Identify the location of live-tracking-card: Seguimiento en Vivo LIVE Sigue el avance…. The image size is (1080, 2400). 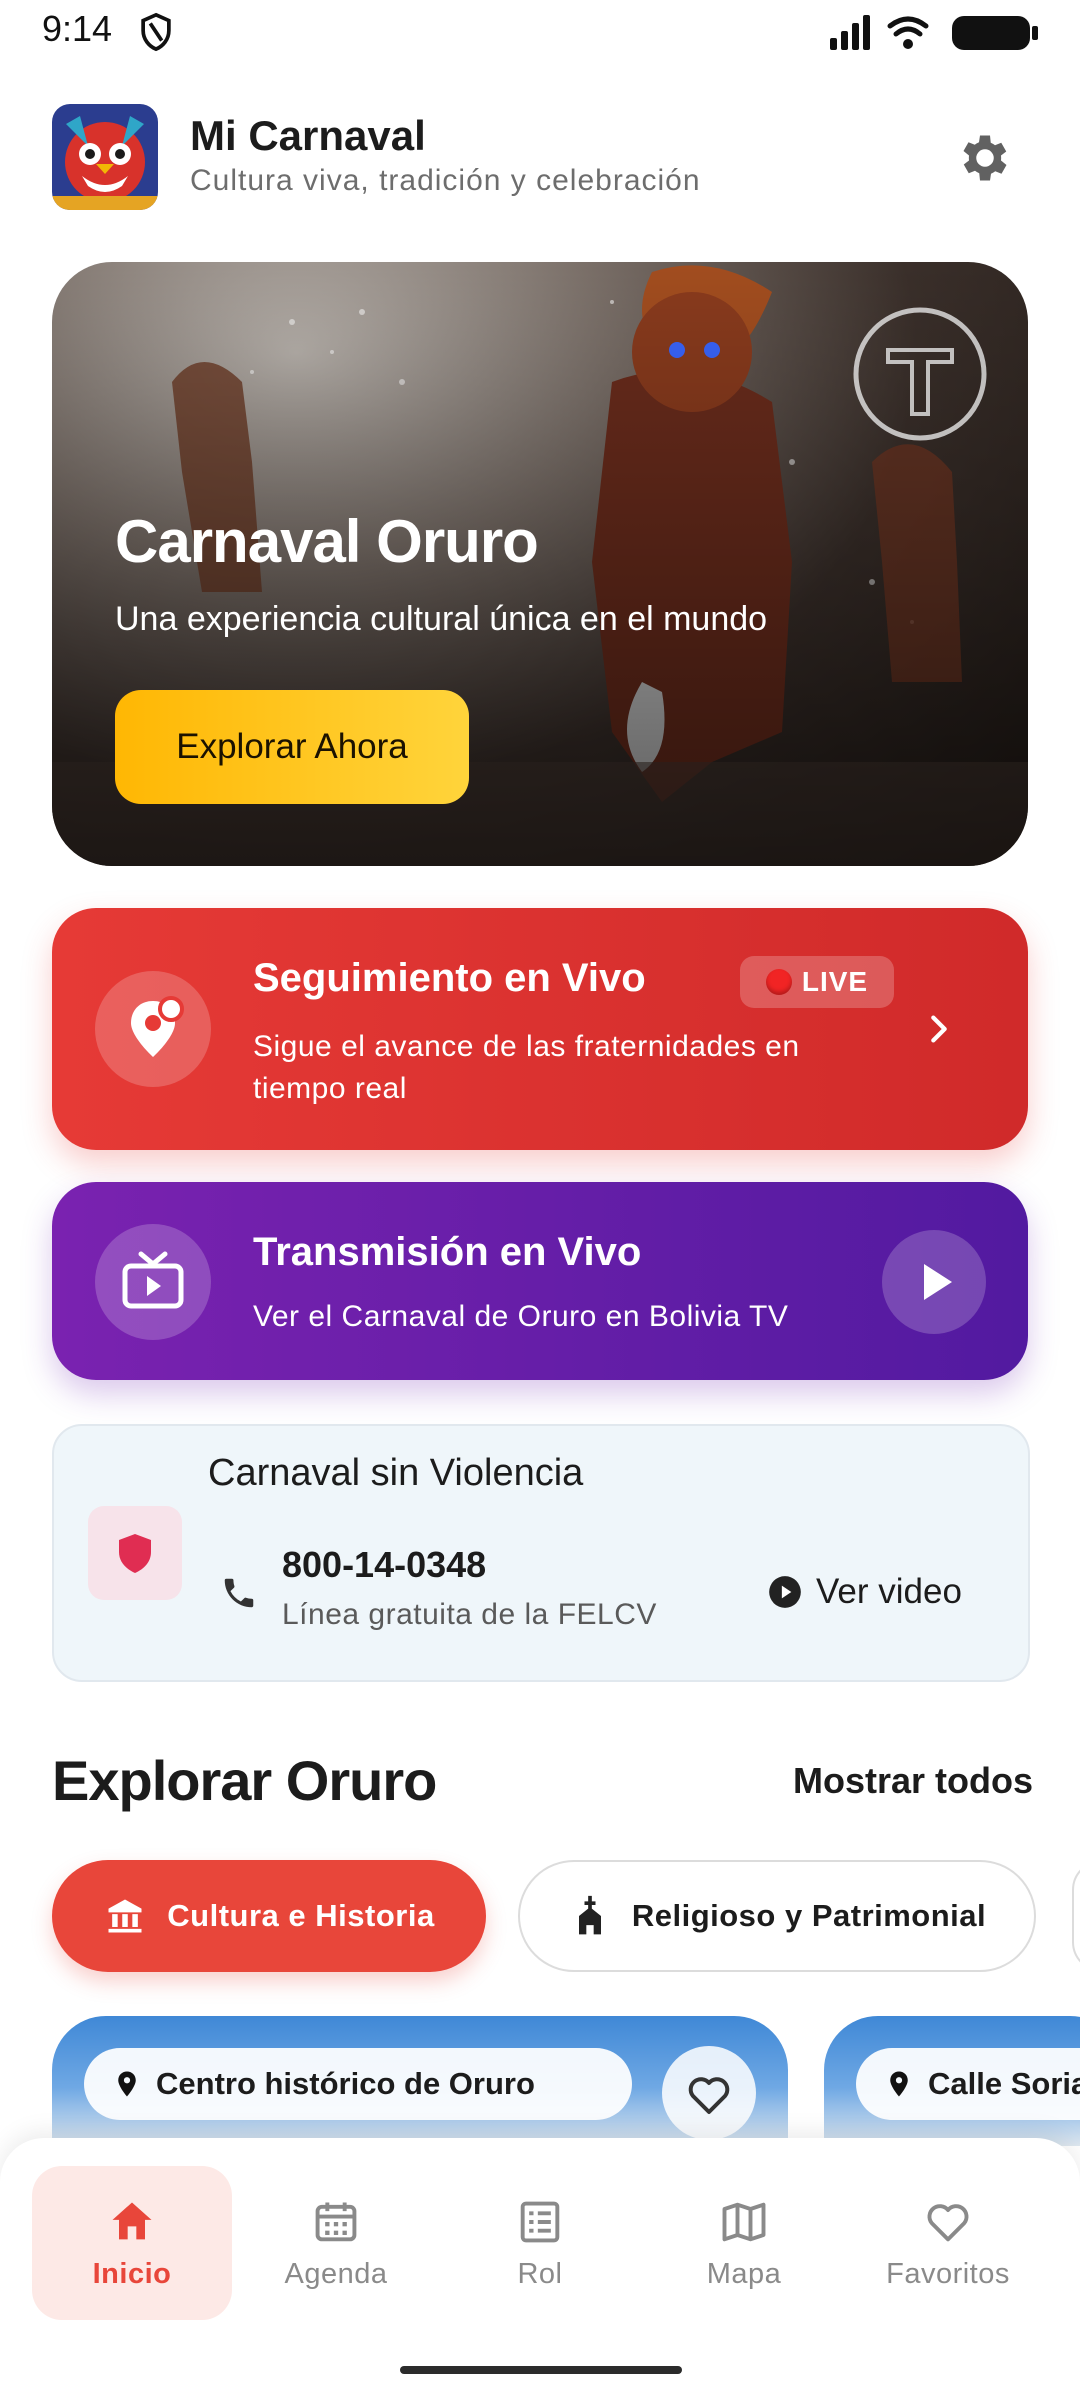
(540, 1029).